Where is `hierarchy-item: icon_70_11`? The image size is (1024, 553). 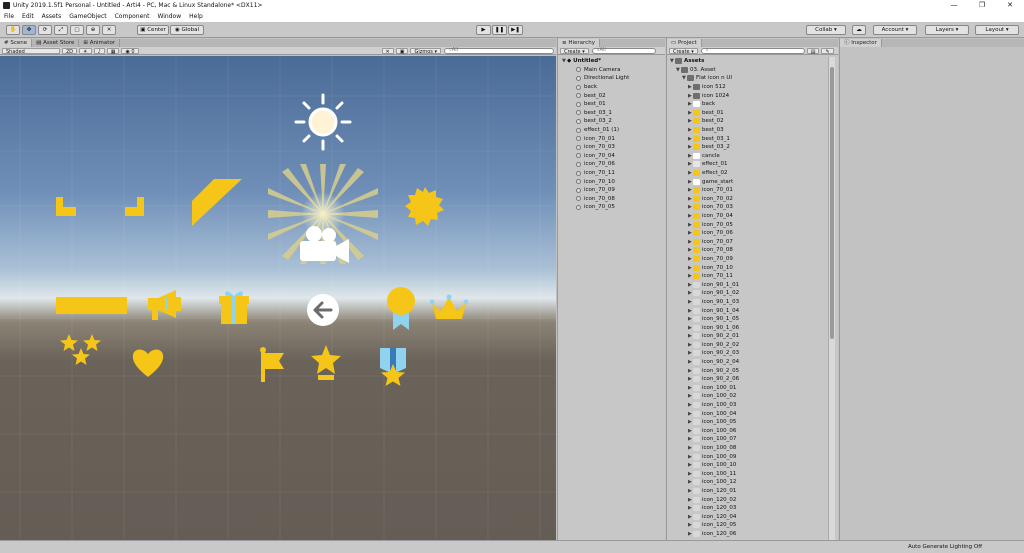
hierarchy-item: icon_70_11 is located at coordinates (613, 173).